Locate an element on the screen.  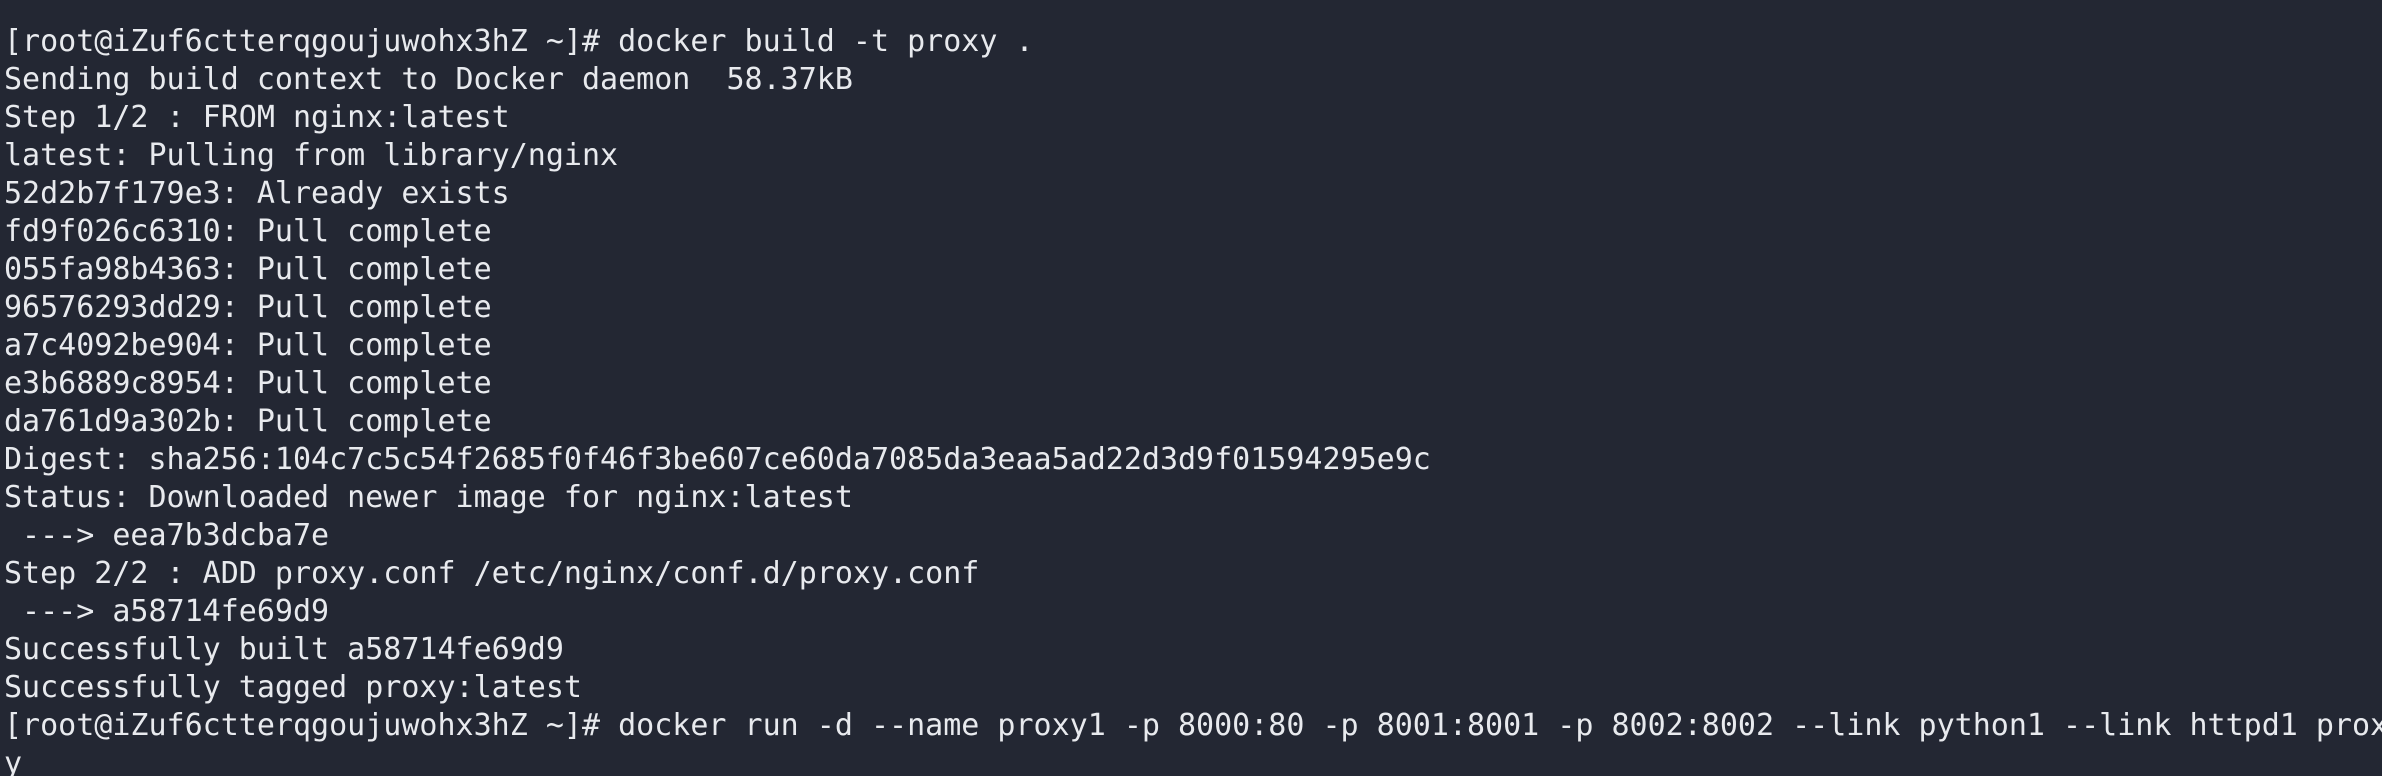
terminal-line: ---> a58714fe69d9 is located at coordinates (167, 611).